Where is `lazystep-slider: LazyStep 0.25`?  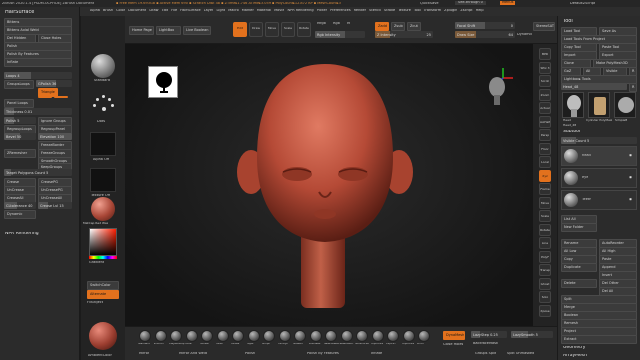
lazystep-slider: LazyStep 0.25 is located at coordinates (489, 334).